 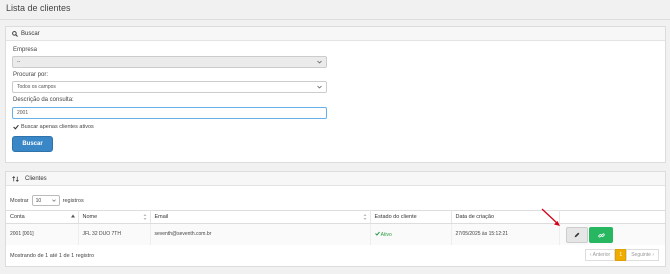 I want to click on descricao-input-value: 2001, so click(x=23, y=113).